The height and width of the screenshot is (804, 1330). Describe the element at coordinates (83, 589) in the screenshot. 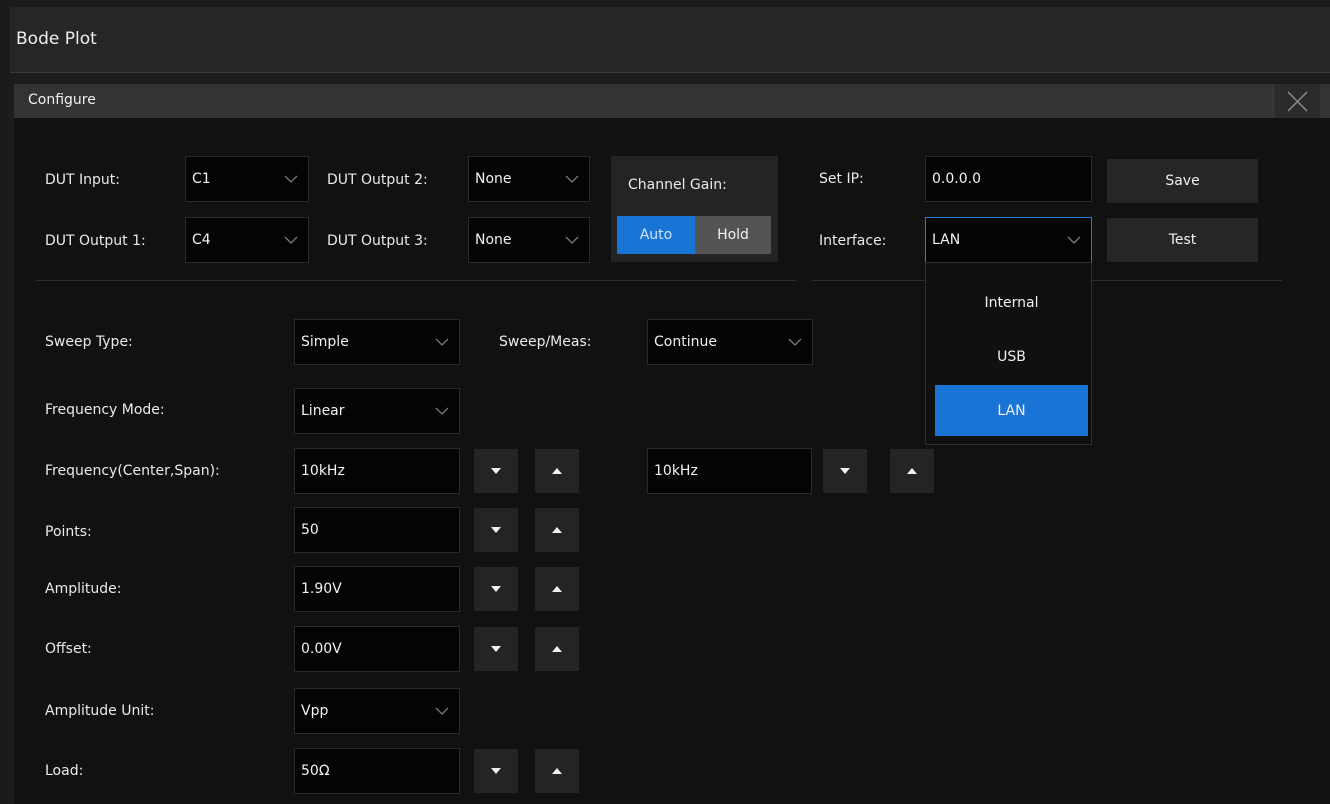

I see `amplitude-label: Amplitude:` at that location.